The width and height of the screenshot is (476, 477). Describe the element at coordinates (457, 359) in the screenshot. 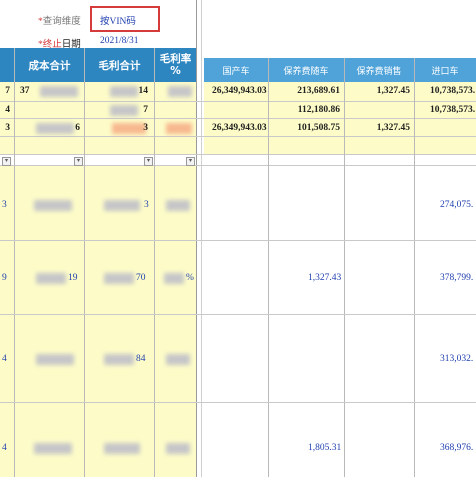

I see `detail-imported: 313,032.` at that location.